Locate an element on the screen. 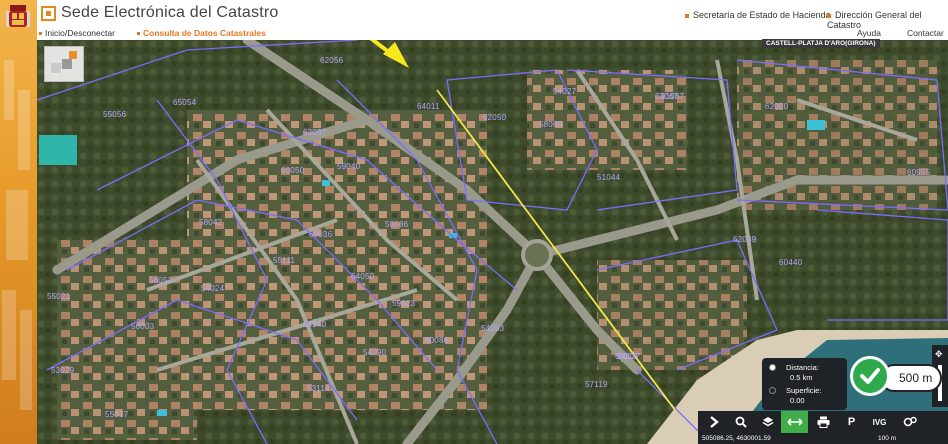  coordinates-readout: 505086.25, 4630001.59 is located at coordinates (736, 438).